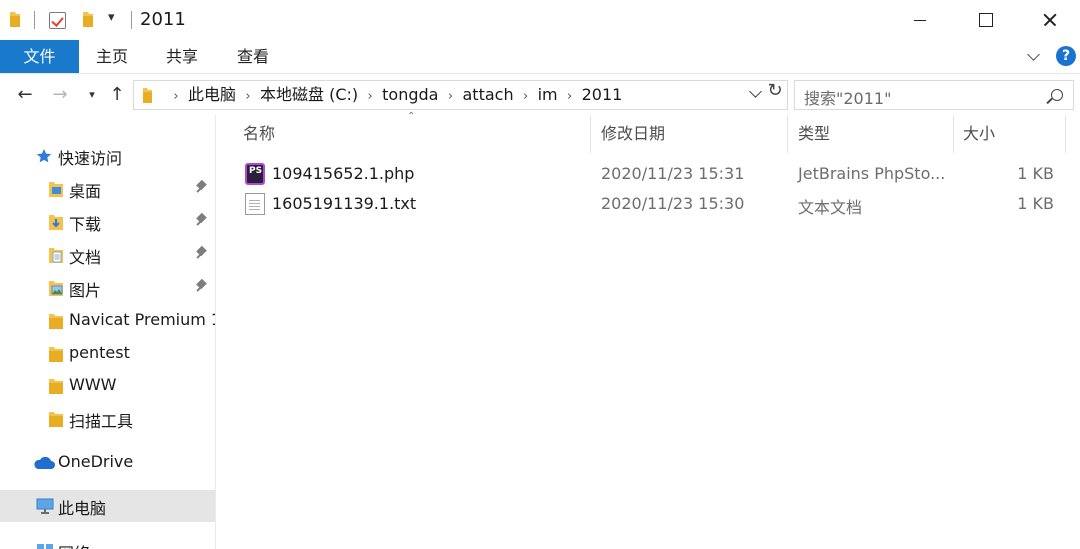 This screenshot has height=549, width=1080. What do you see at coordinates (411, 116) in the screenshot?
I see `sort-ascending-icon: ⌃` at bounding box center [411, 116].